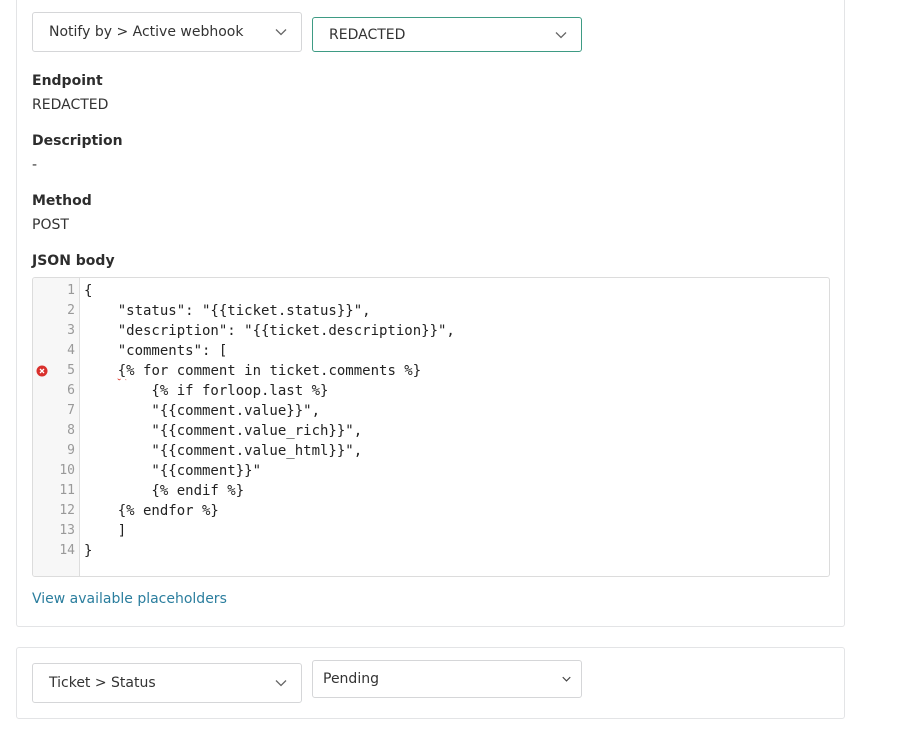 The width and height of the screenshot is (907, 737). I want to click on line-number: 13, so click(67, 530).